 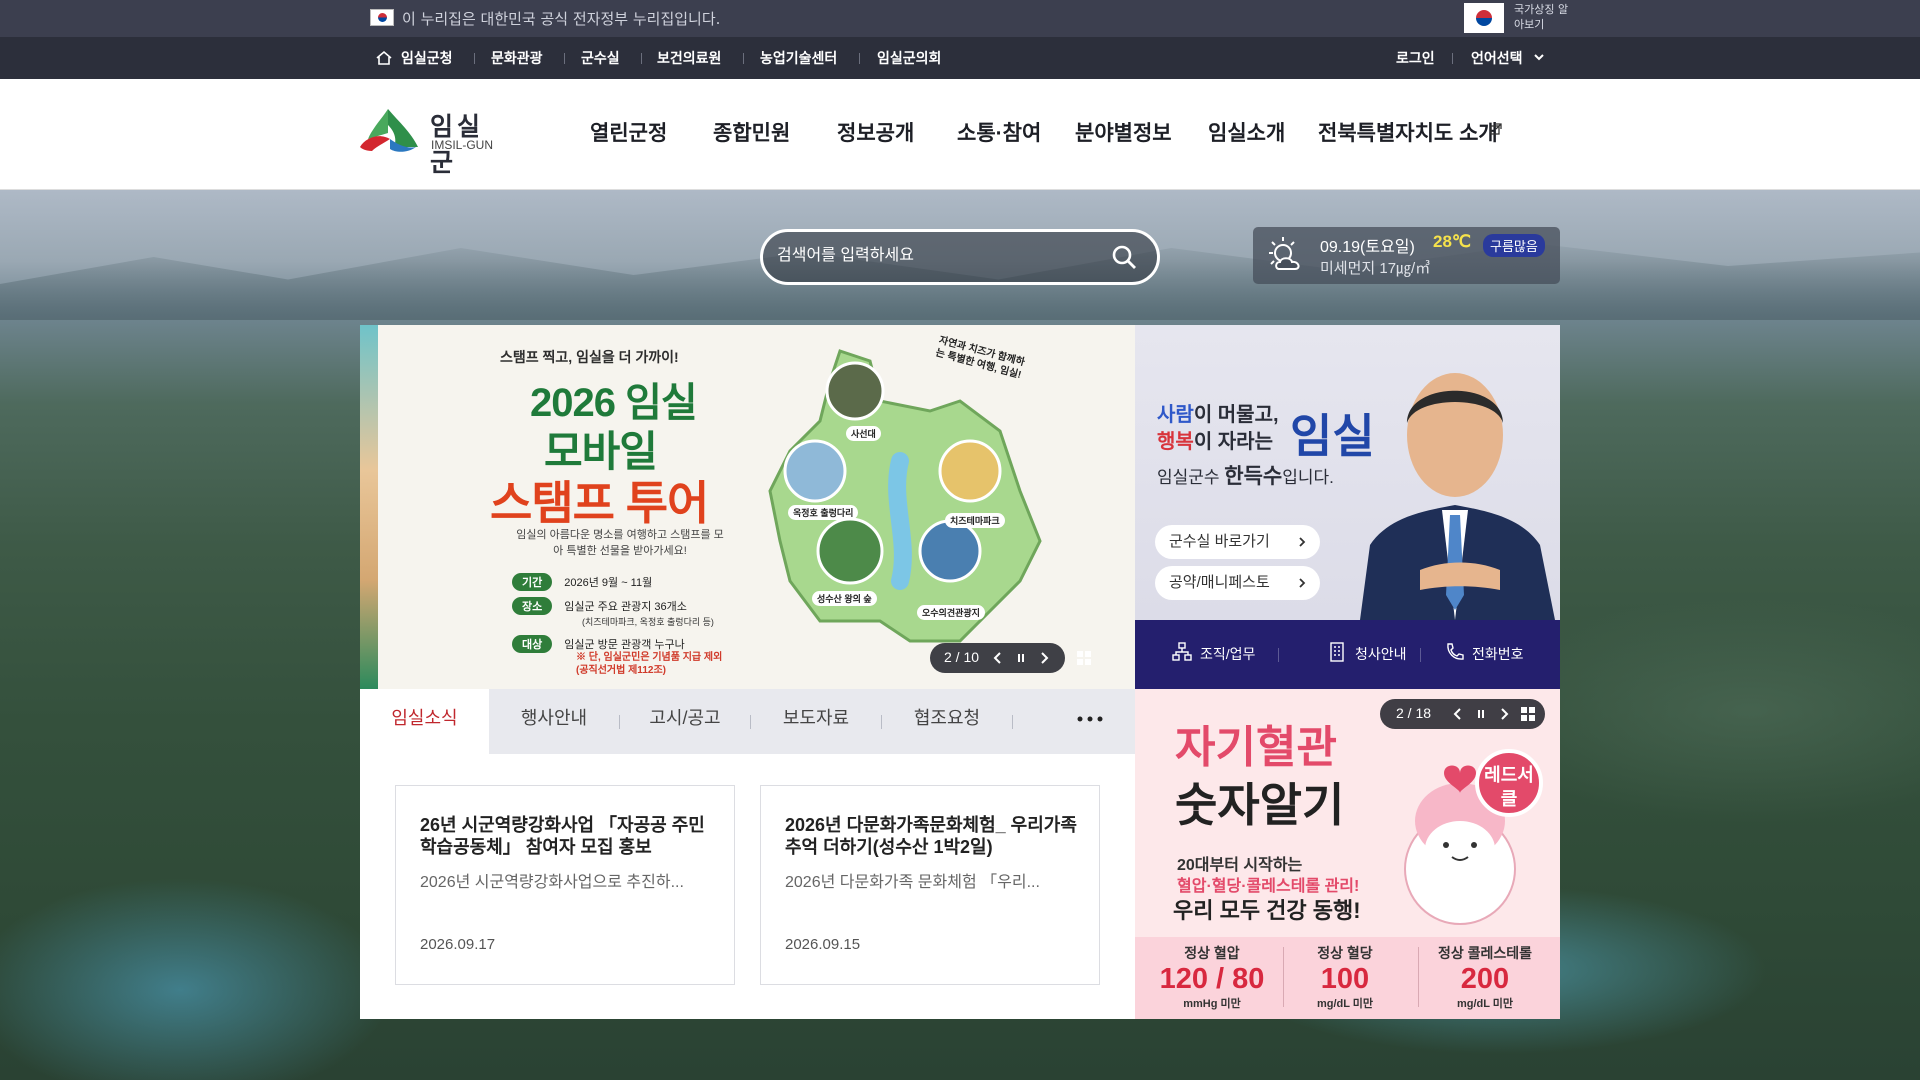 What do you see at coordinates (582, 582) in the screenshot?
I see `banner-info-period: 기간 2026년 9월 ~ 11월` at bounding box center [582, 582].